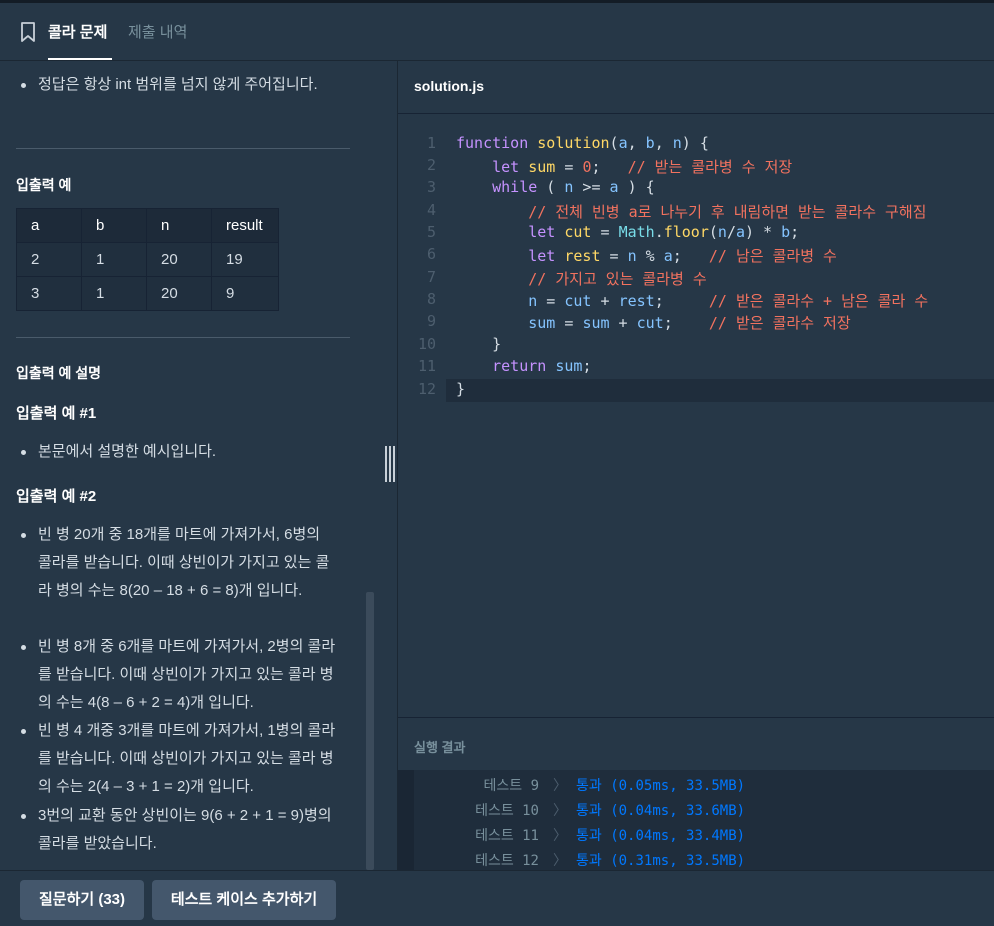 This screenshot has width=994, height=926. I want to click on table-row: 2 1 20 19, so click(147, 259).